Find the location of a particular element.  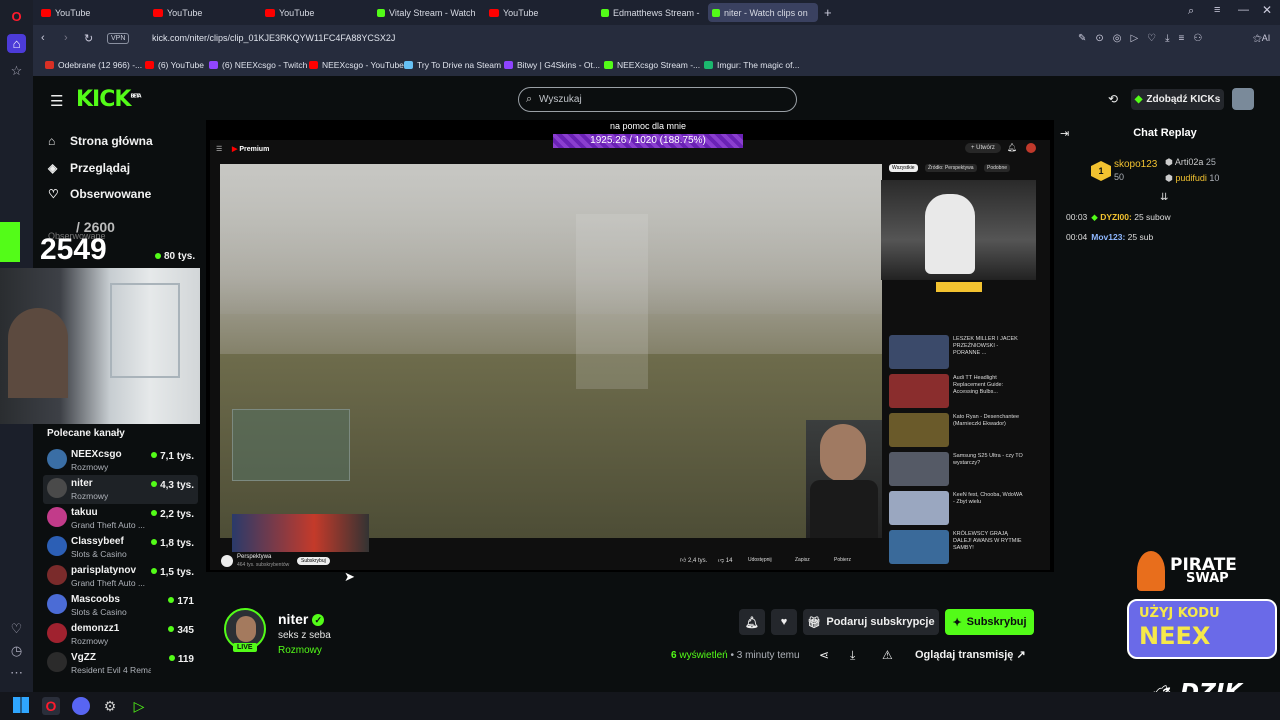

follow-button: ♥ is located at coordinates (784, 622).